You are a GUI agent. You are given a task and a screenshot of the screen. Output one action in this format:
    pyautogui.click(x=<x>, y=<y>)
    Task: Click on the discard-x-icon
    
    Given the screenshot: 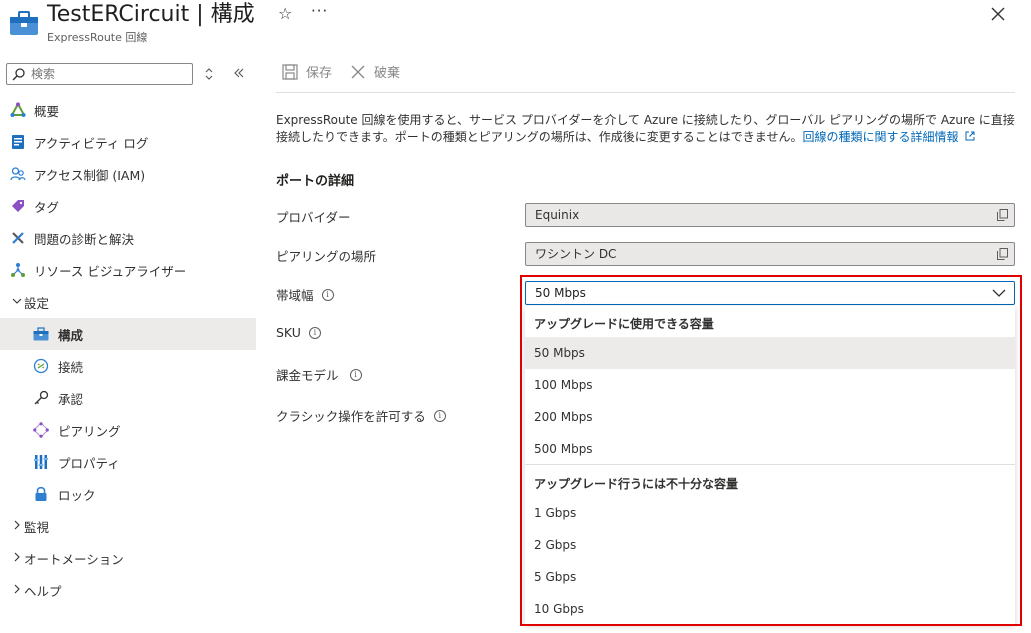 What is the action you would take?
    pyautogui.click(x=358, y=71)
    